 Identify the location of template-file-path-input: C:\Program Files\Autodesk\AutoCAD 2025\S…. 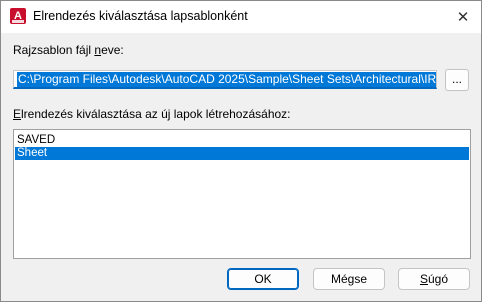
(225, 79).